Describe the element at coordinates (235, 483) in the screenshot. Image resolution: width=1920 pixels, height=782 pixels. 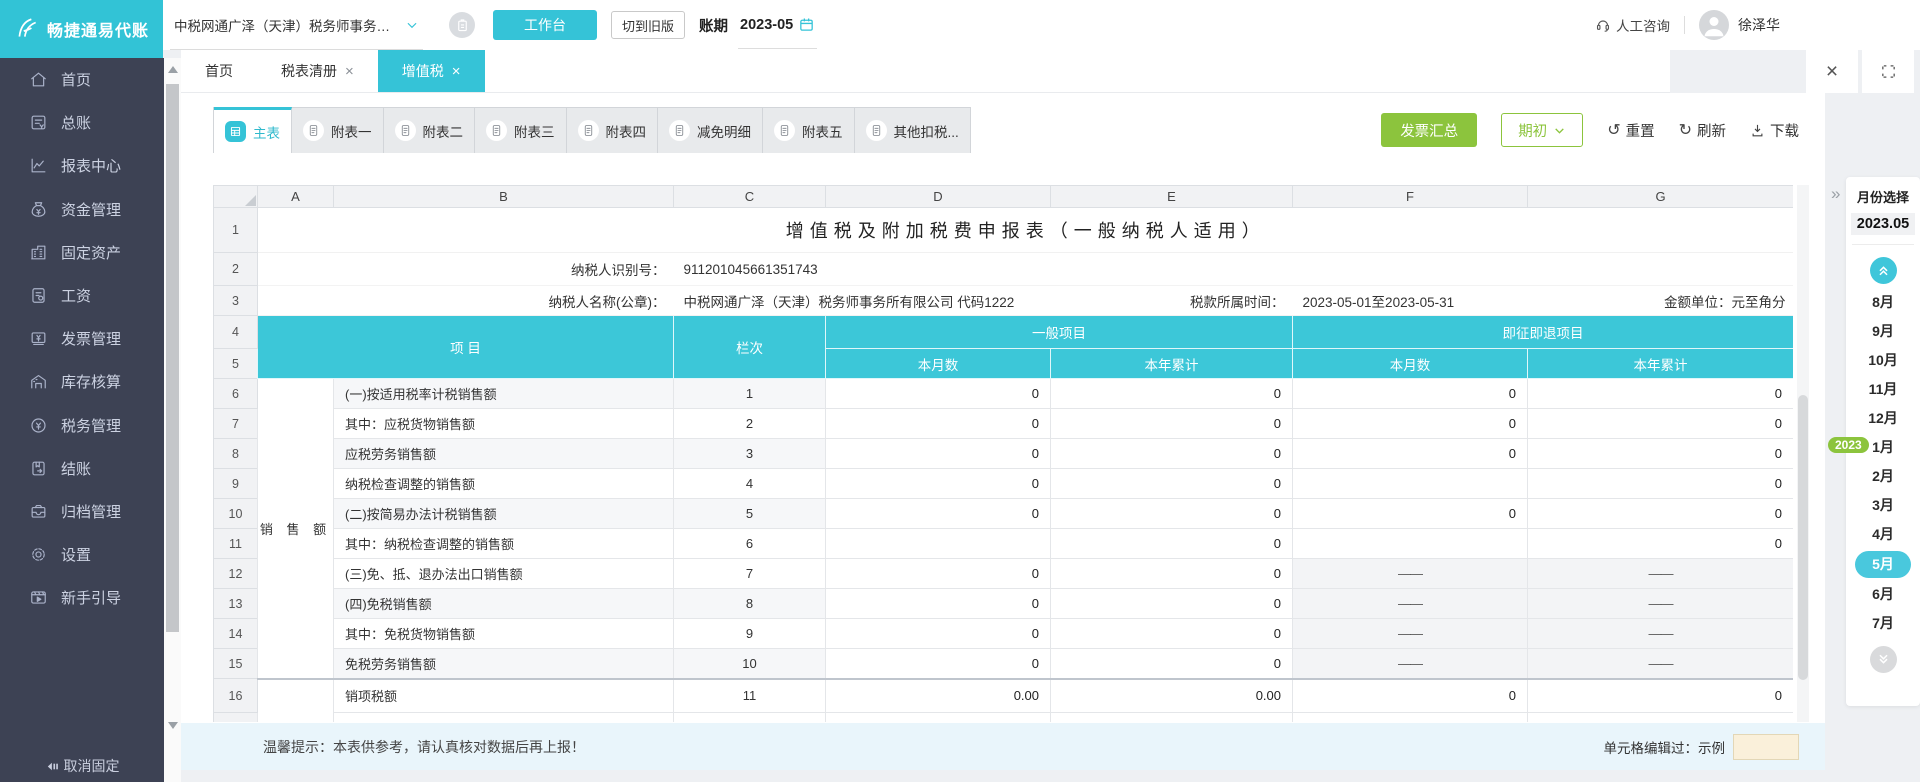
I see `row-number: 9` at that location.